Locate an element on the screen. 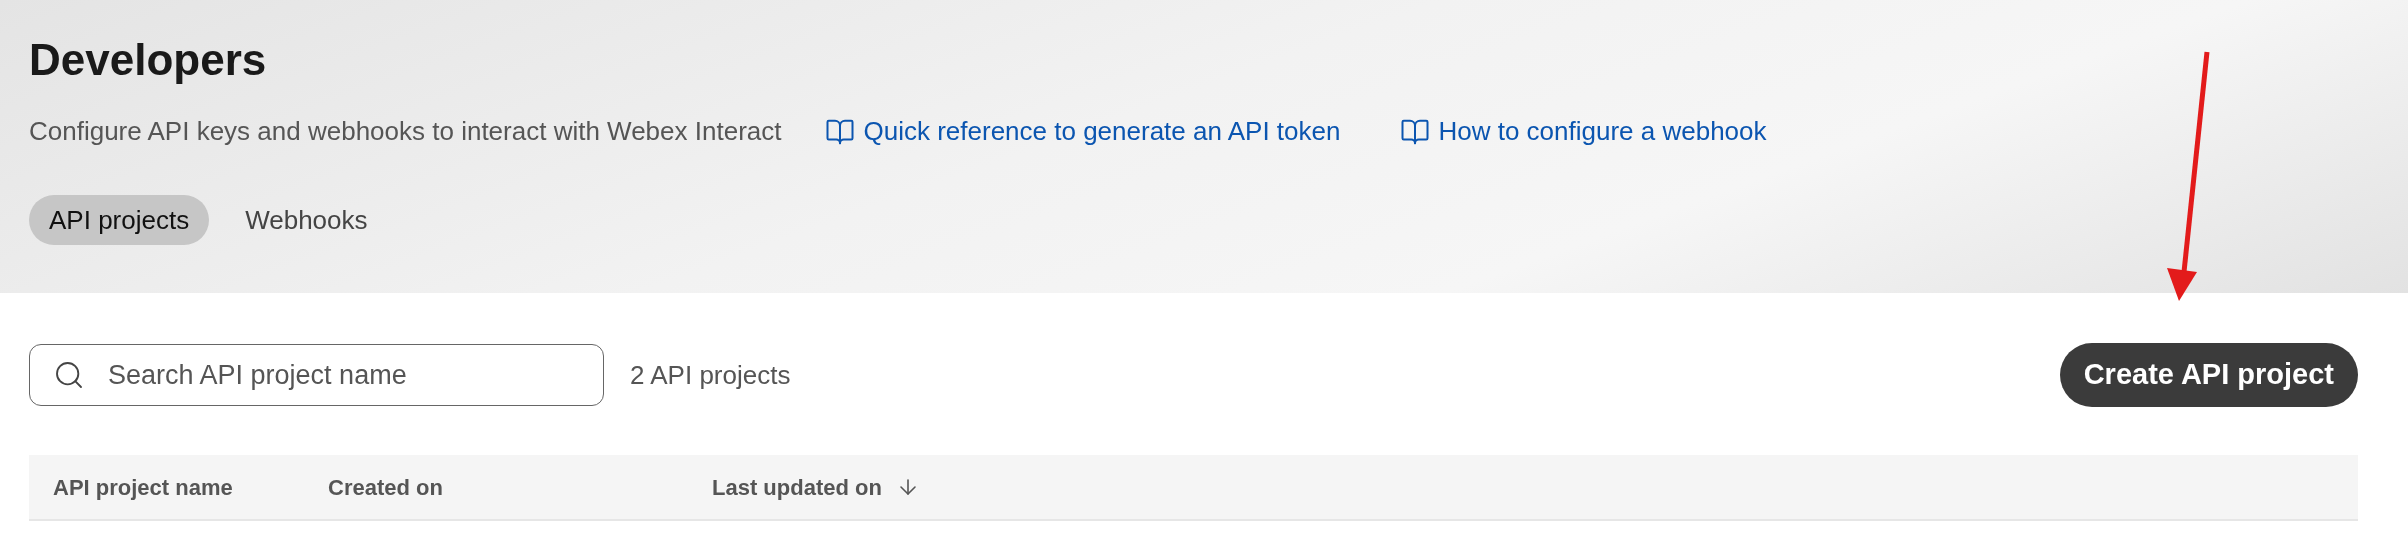  help-link: Quick reference to generate an API token is located at coordinates (1083, 131).